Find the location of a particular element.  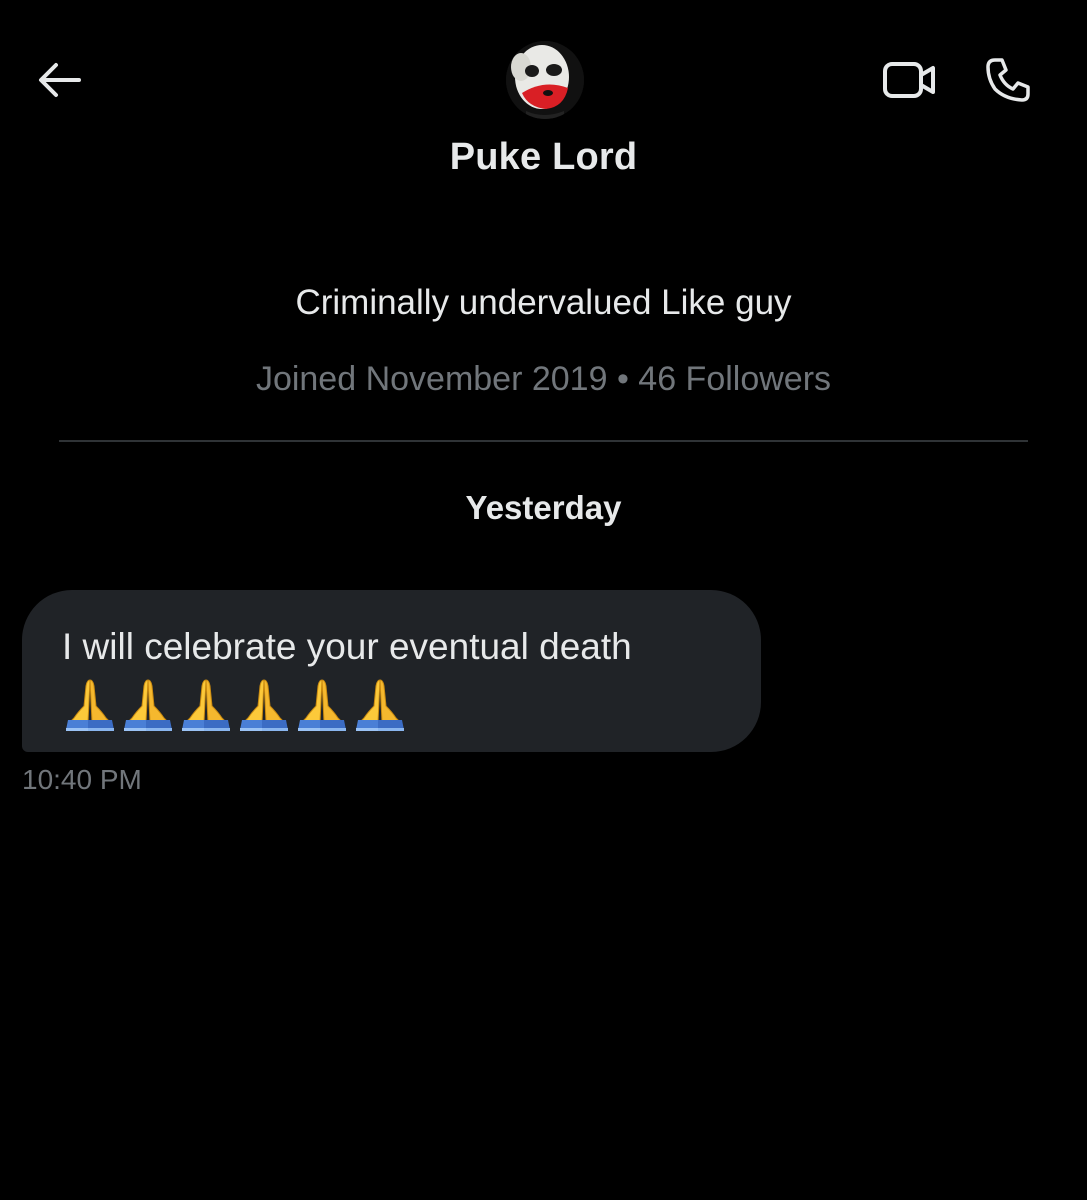

phone-icon is located at coordinates (1008, 80).